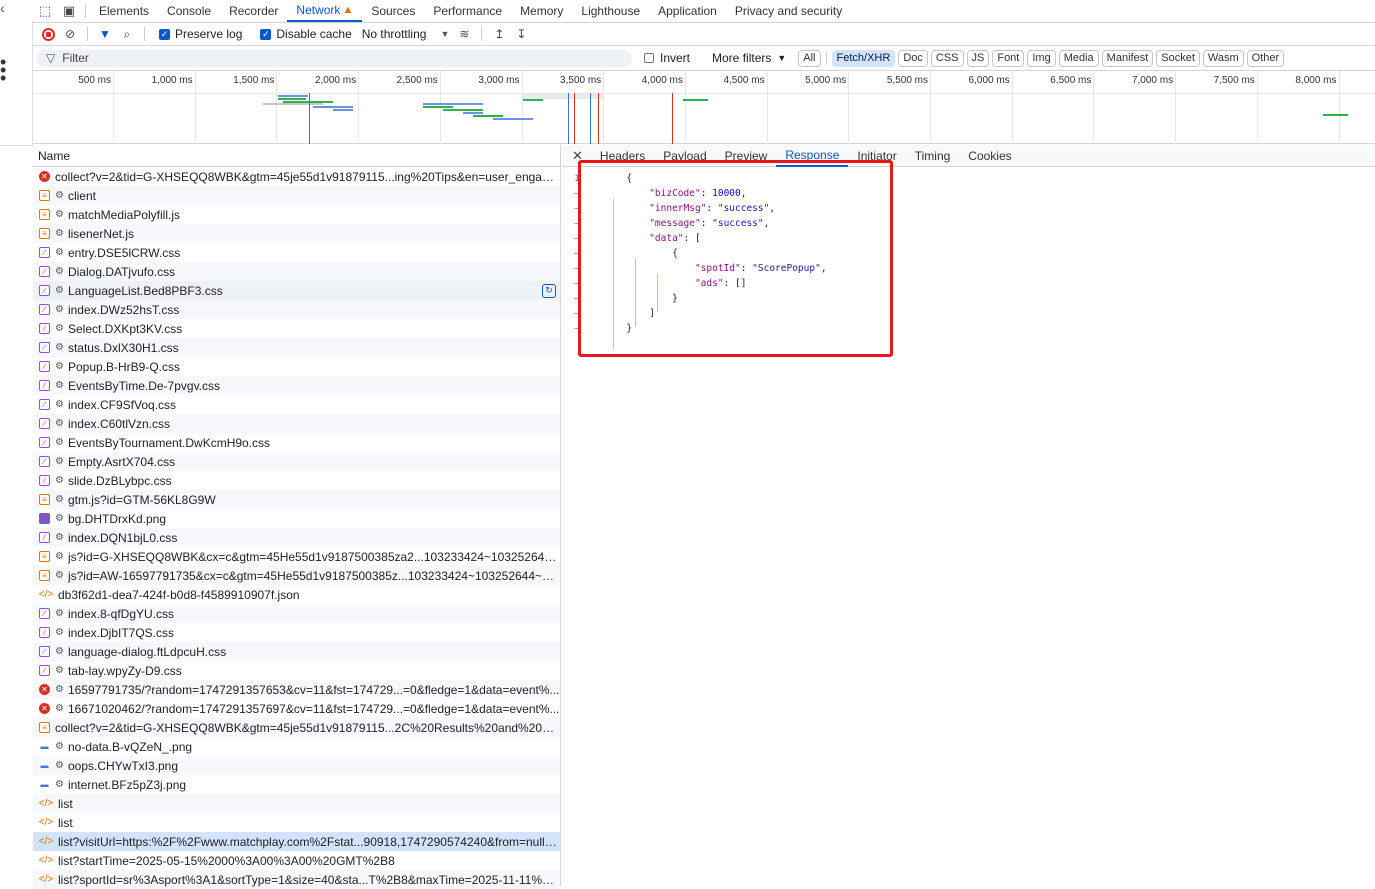 The width and height of the screenshot is (1375, 889). I want to click on tab-network: Network ▲, so click(325, 11).